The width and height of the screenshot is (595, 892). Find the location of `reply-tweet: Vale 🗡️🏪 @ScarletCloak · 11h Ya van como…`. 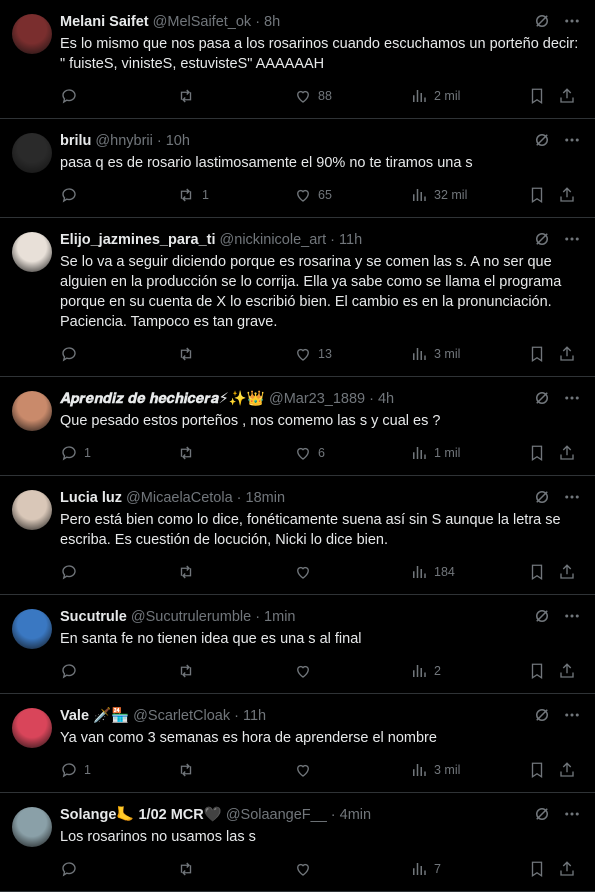

reply-tweet: Vale 🗡️🏪 @ScarletCloak · 11h Ya van como… is located at coordinates (297, 743).